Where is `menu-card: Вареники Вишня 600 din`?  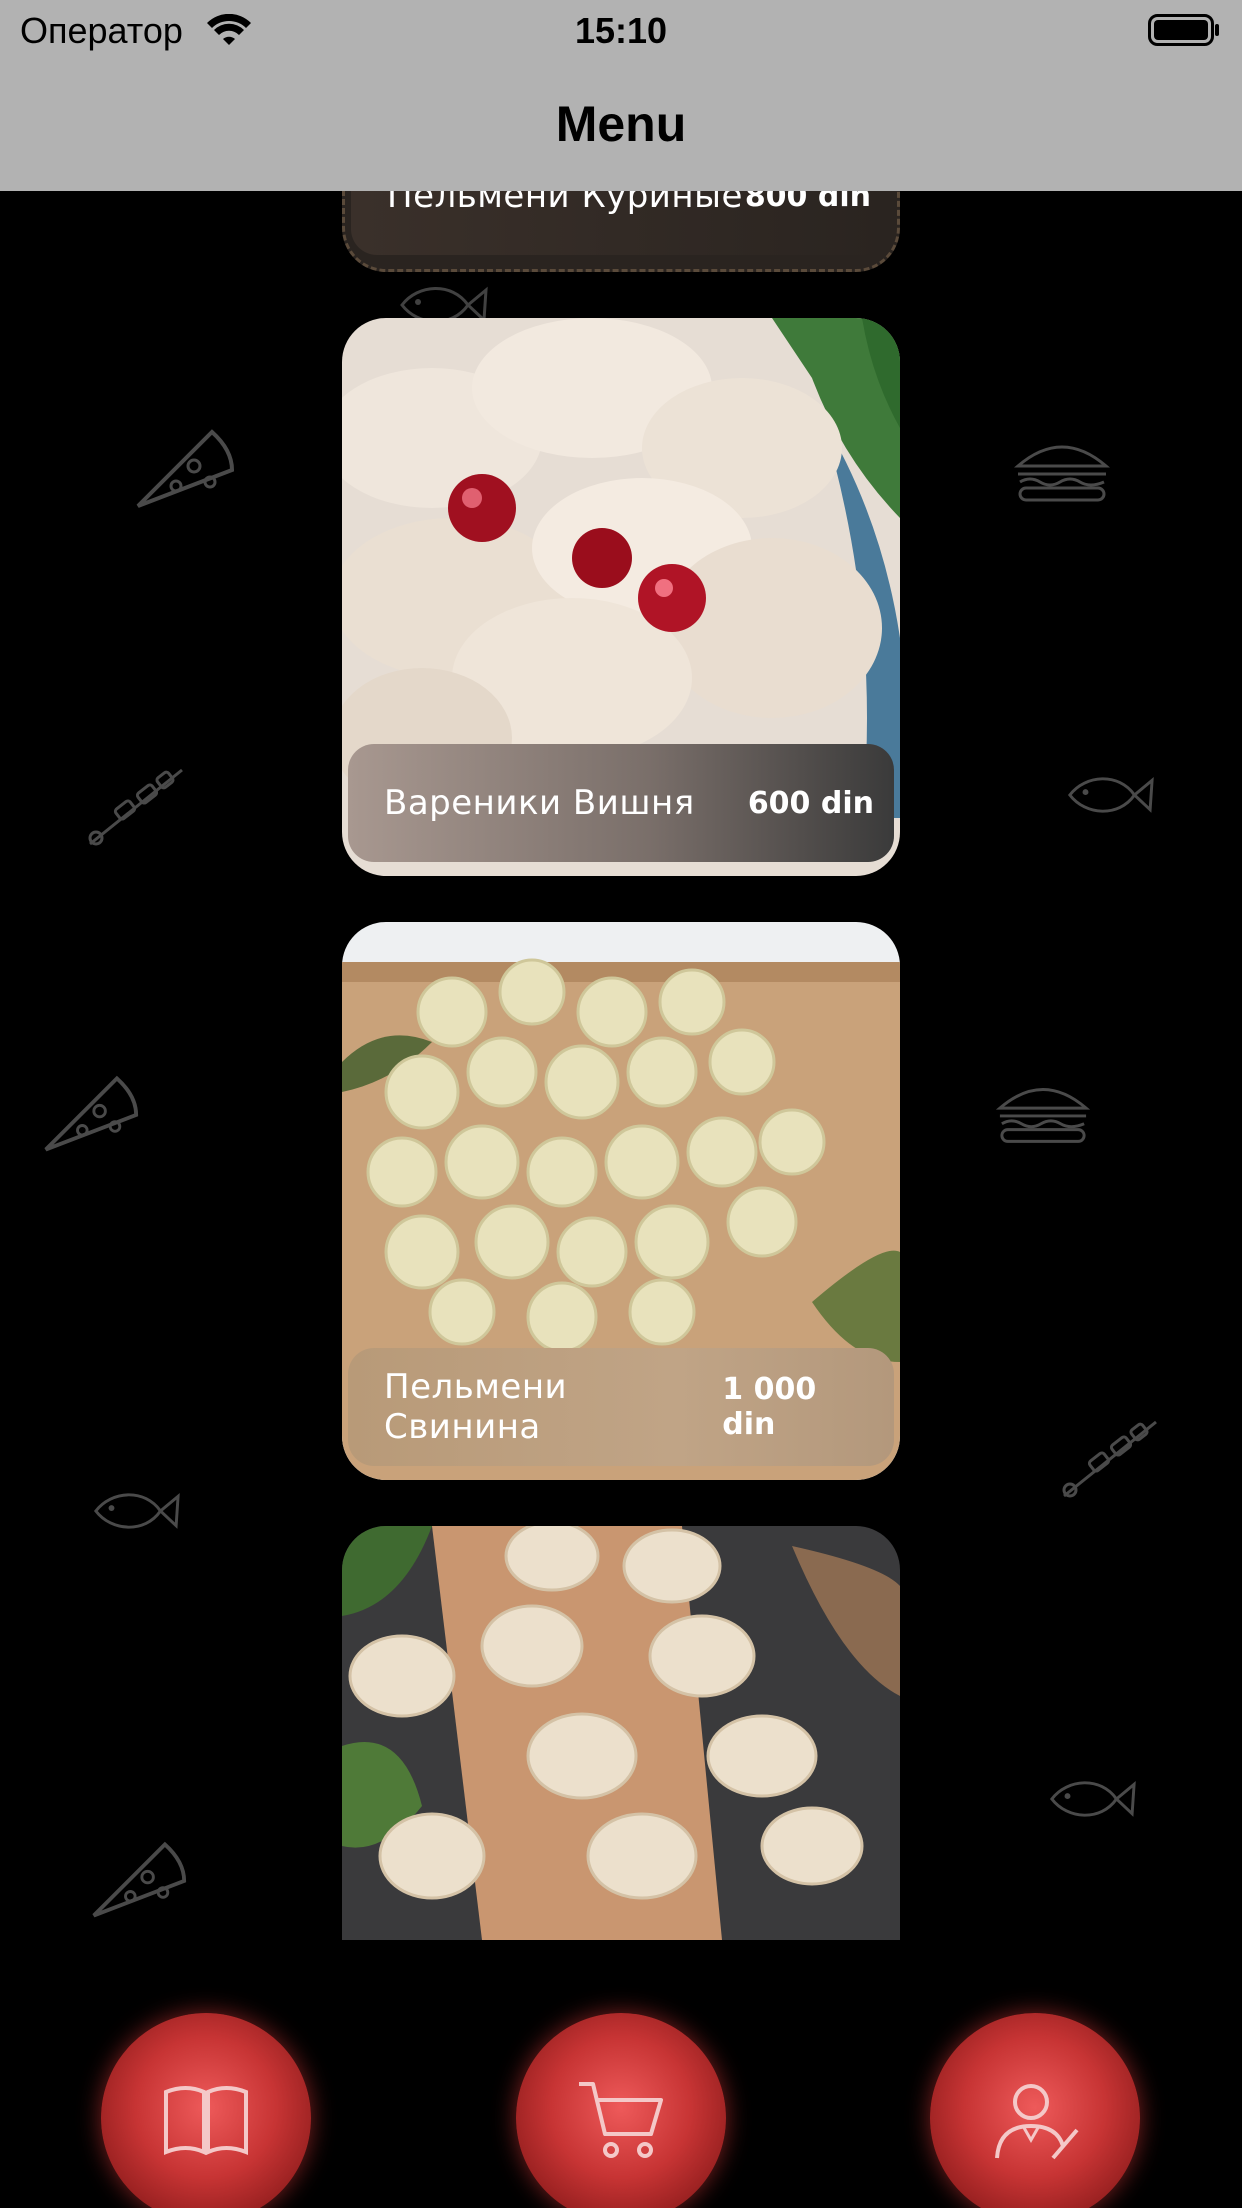
menu-card: Вареники Вишня 600 din is located at coordinates (621, 597).